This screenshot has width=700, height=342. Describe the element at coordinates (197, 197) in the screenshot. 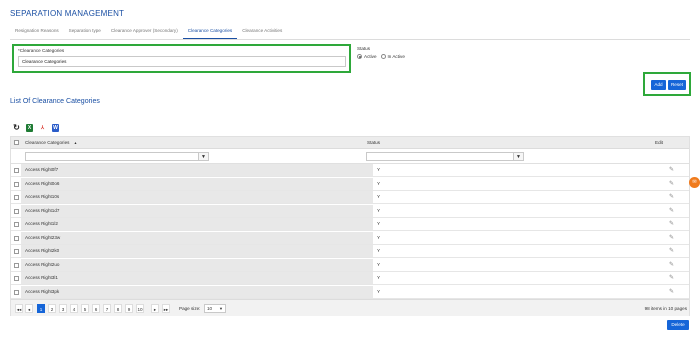

I see `row-category-name: Access Right10s` at that location.